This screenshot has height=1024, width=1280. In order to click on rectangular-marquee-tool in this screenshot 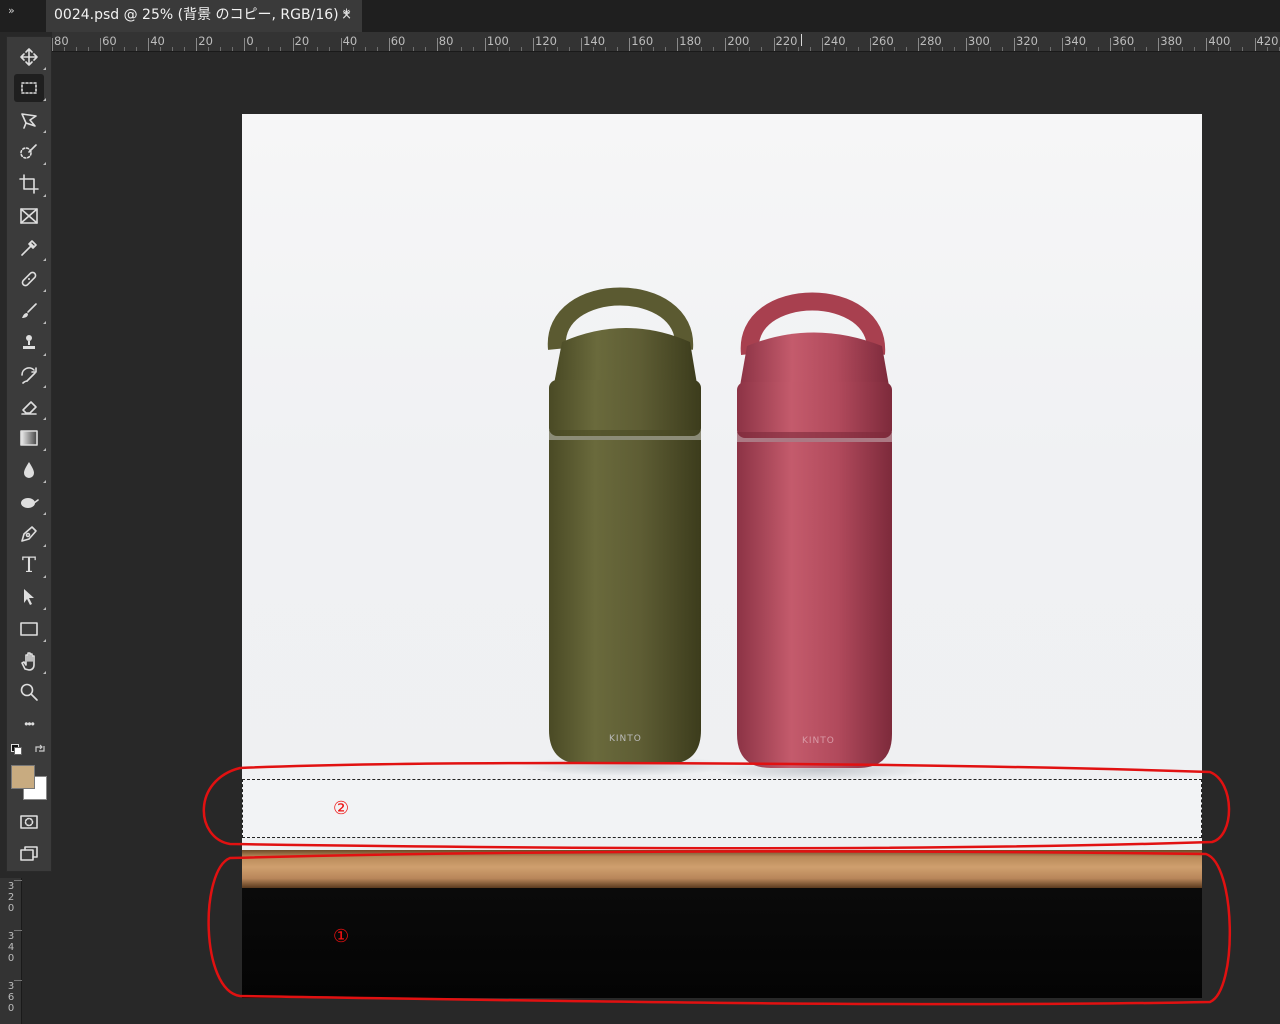, I will do `click(30, 88)`.